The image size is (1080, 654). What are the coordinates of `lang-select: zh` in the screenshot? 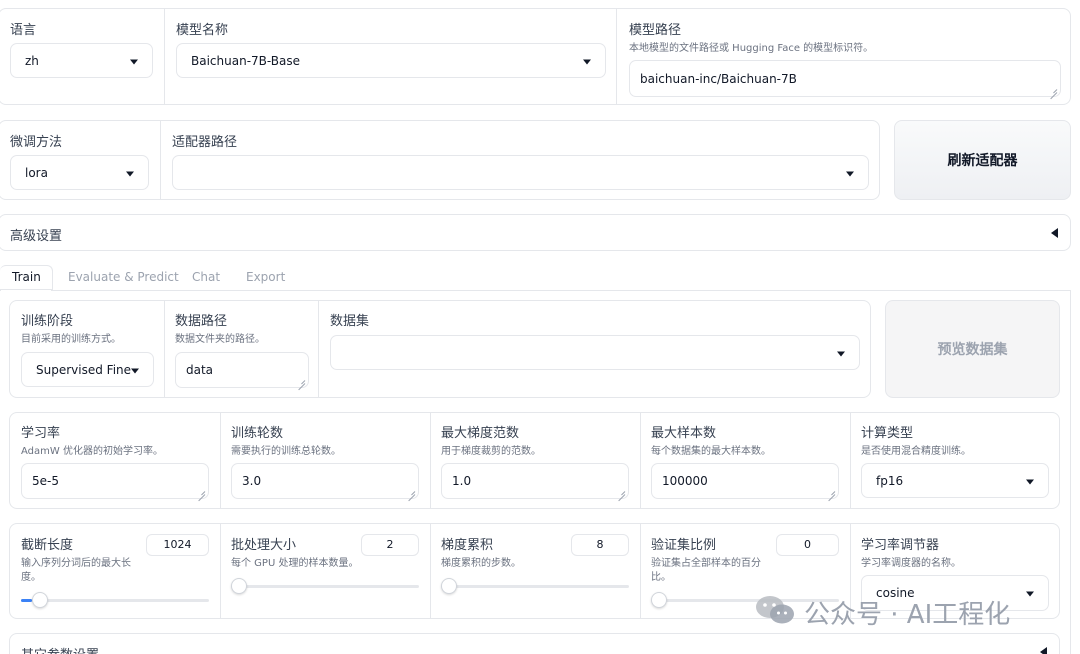 It's located at (81, 60).